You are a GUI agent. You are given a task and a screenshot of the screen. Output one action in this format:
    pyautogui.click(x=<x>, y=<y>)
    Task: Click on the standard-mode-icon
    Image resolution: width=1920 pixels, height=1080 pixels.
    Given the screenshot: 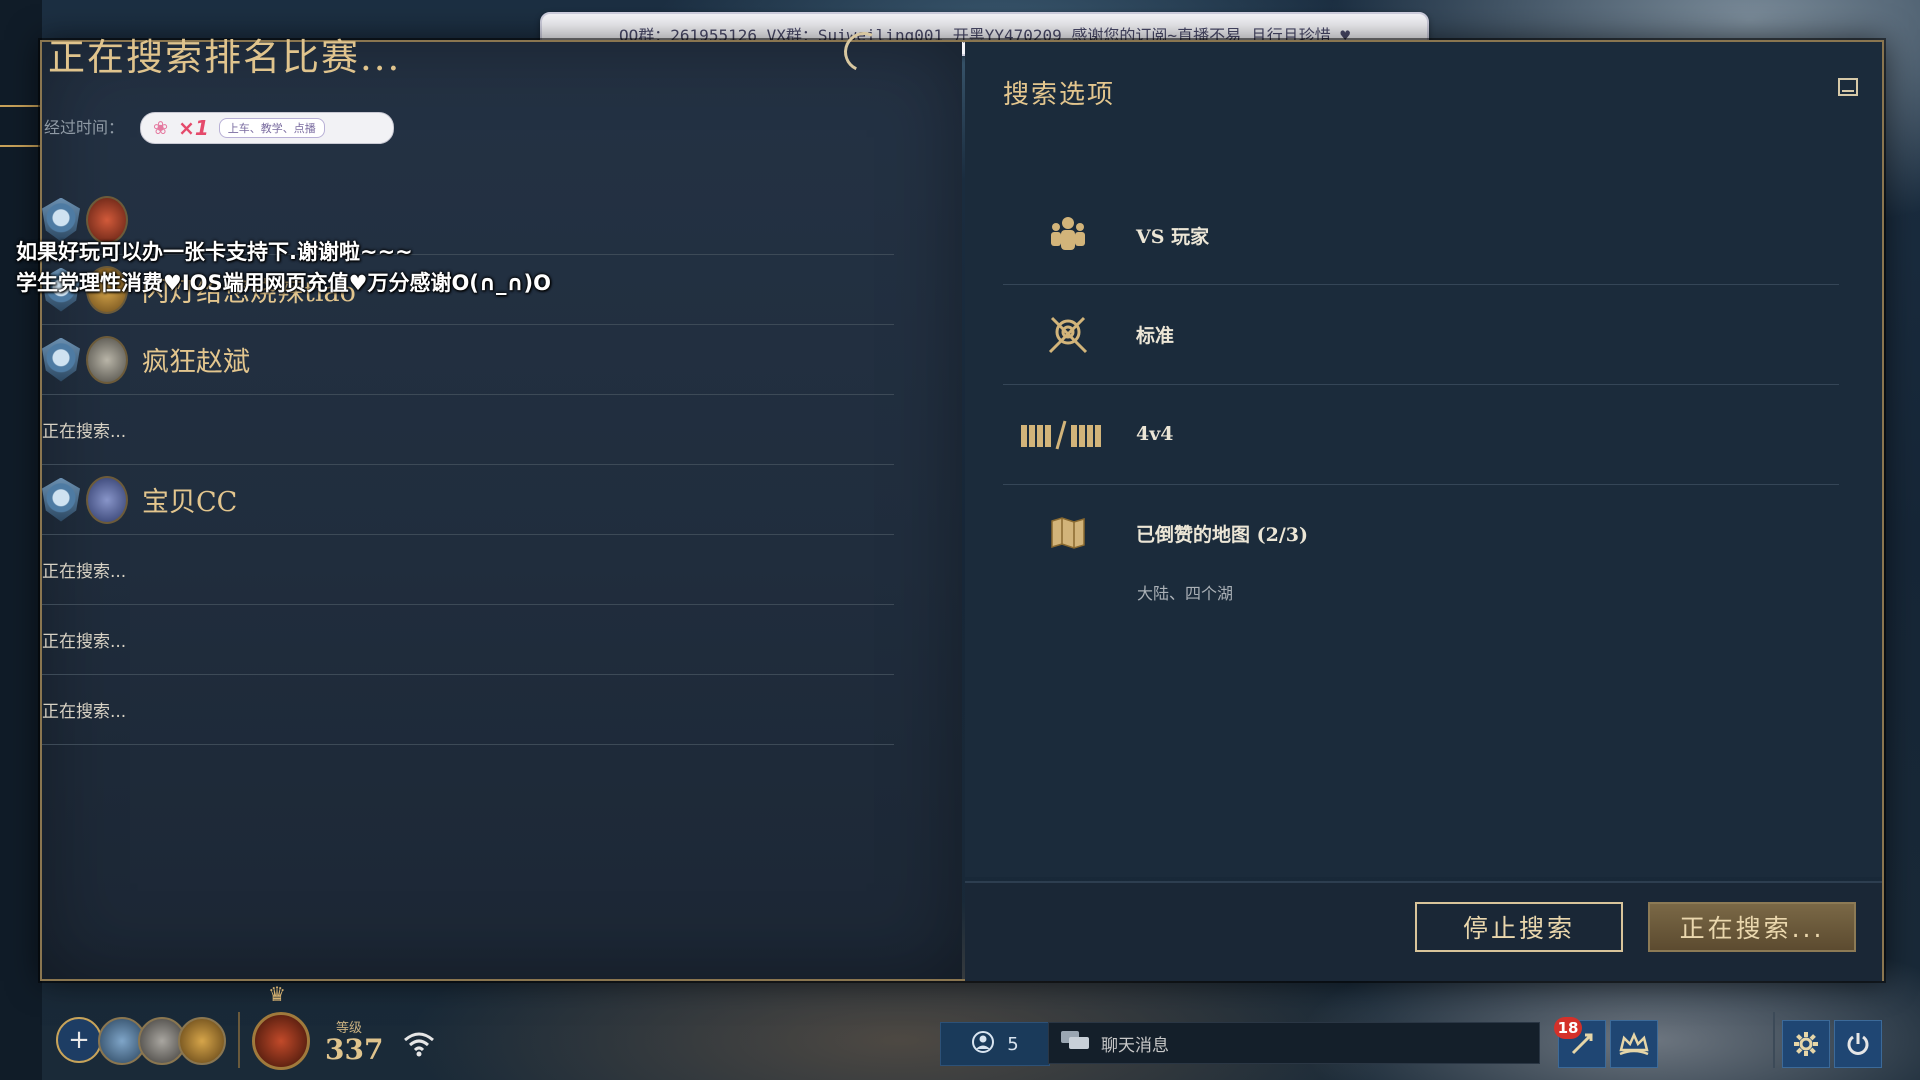 What is the action you would take?
    pyautogui.click(x=1068, y=334)
    